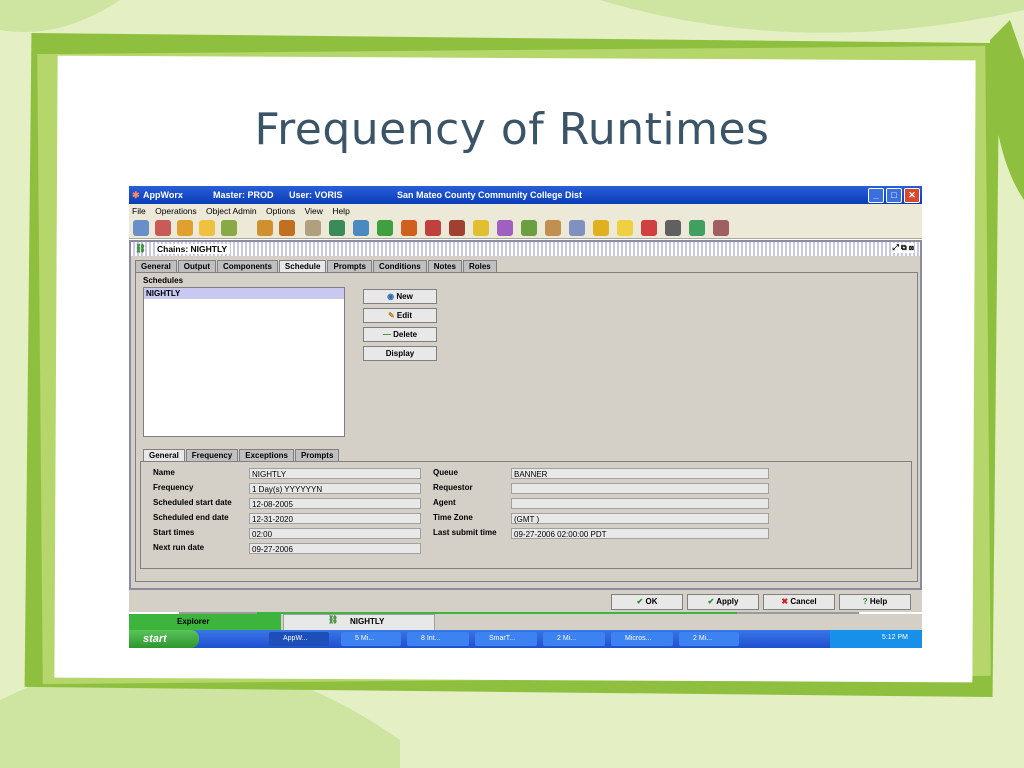 The image size is (1024, 768). What do you see at coordinates (287, 228) in the screenshot?
I see `books-icon` at bounding box center [287, 228].